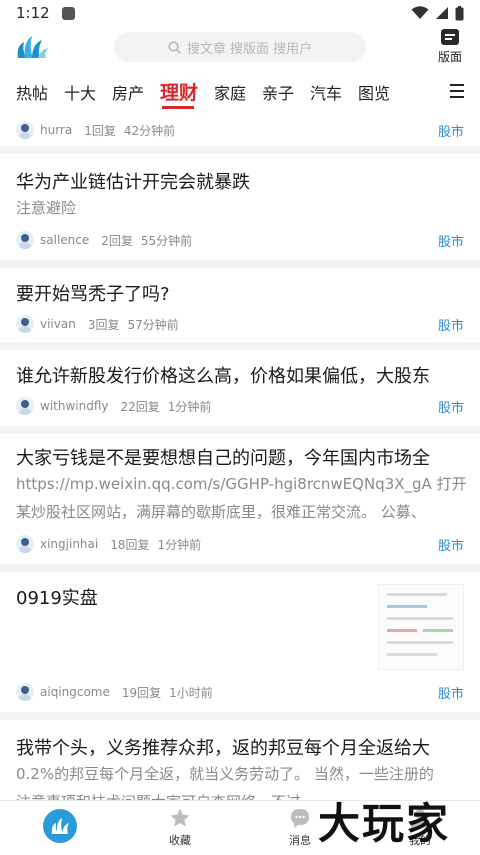 This screenshot has width=480, height=855. Describe the element at coordinates (68, 13) in the screenshot. I see `notification-icon` at that location.